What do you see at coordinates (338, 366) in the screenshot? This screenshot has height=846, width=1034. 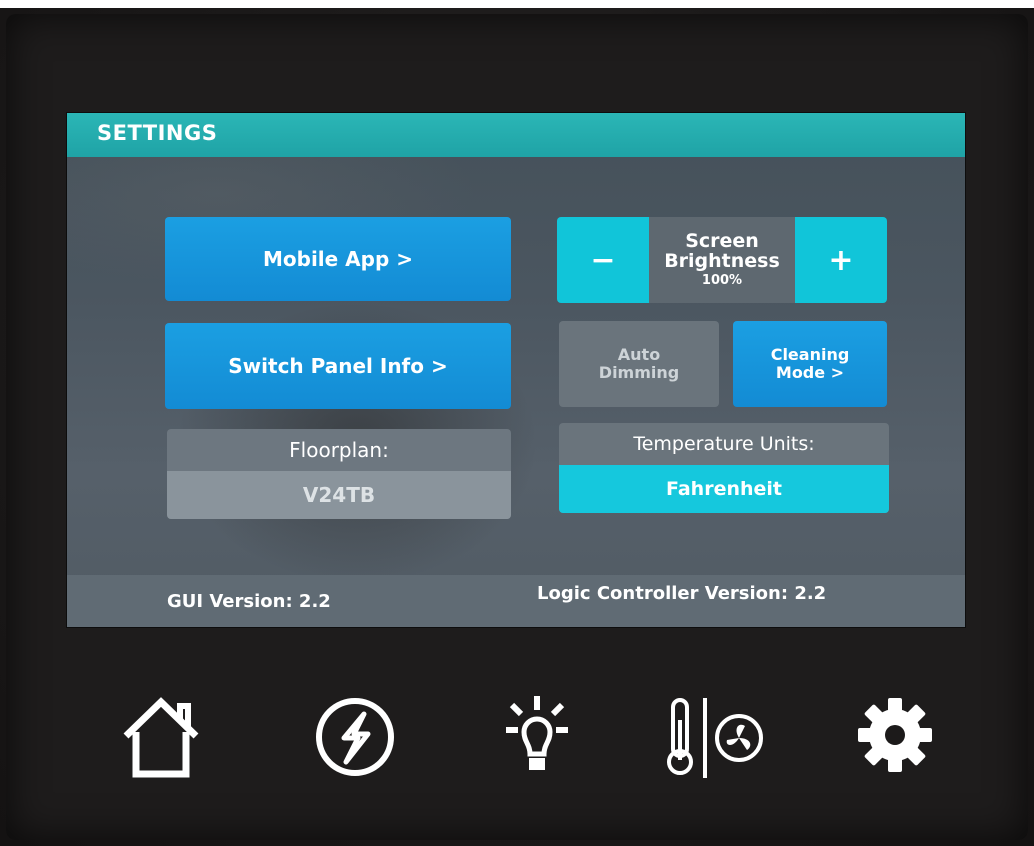 I see `switch-panel-info-button: Switch Panel Info >` at bounding box center [338, 366].